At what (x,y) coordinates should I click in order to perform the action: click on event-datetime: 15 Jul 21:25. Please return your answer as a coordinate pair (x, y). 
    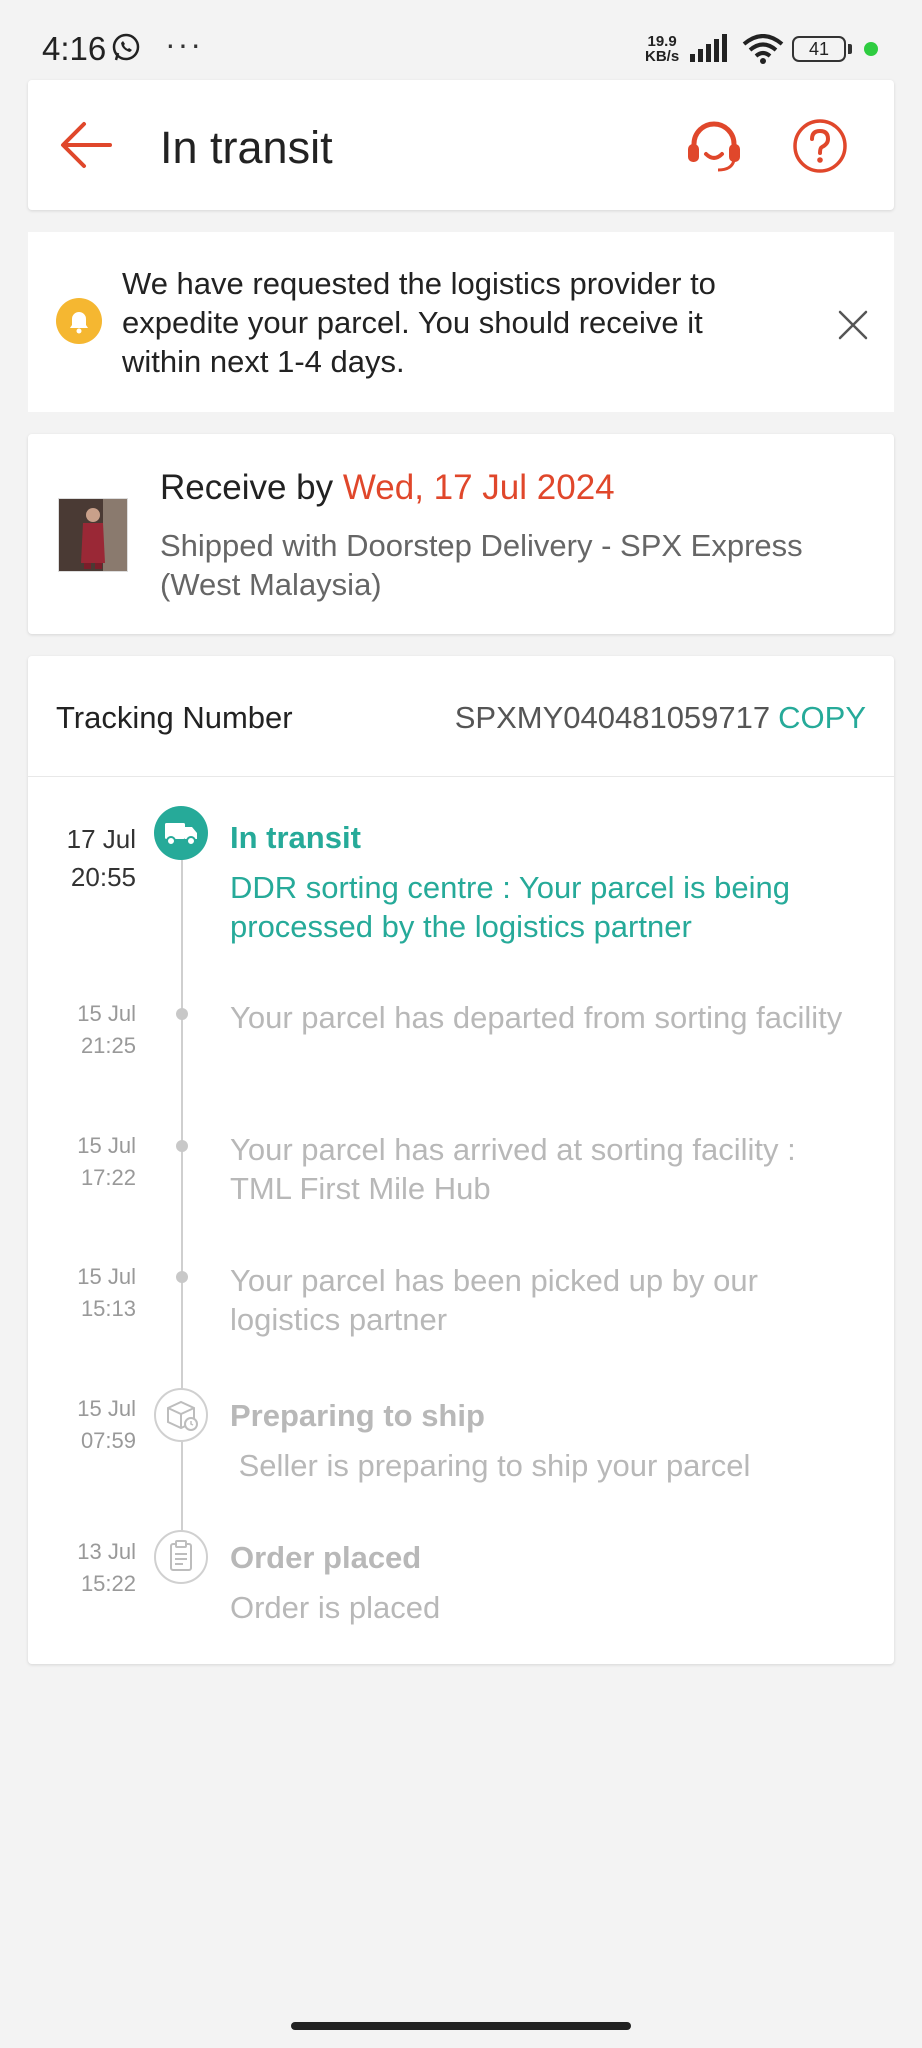
    Looking at the image, I should click on (82, 1030).